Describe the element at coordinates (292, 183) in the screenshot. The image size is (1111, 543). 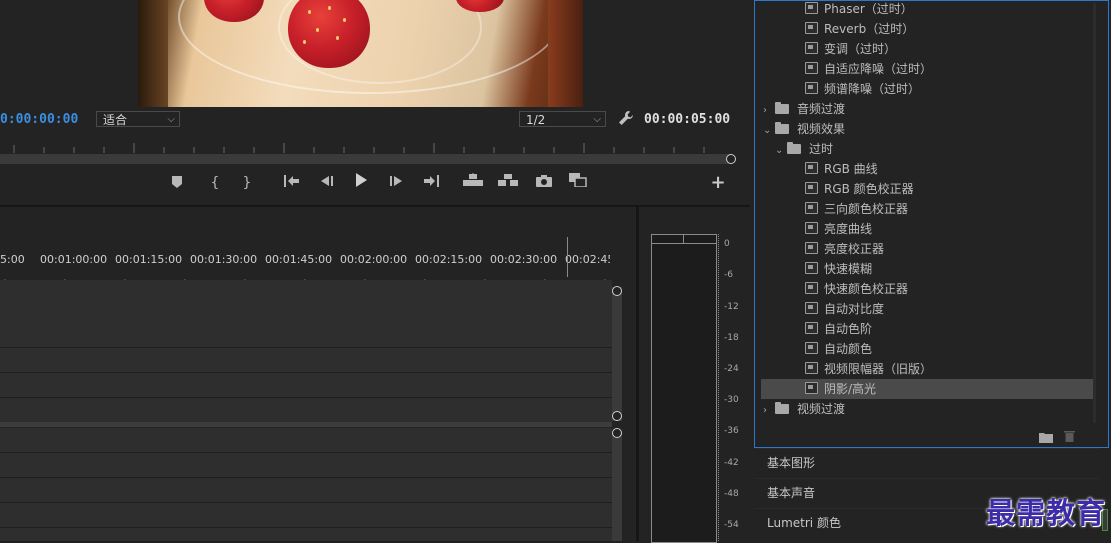
I see `go-to-in-icon` at that location.